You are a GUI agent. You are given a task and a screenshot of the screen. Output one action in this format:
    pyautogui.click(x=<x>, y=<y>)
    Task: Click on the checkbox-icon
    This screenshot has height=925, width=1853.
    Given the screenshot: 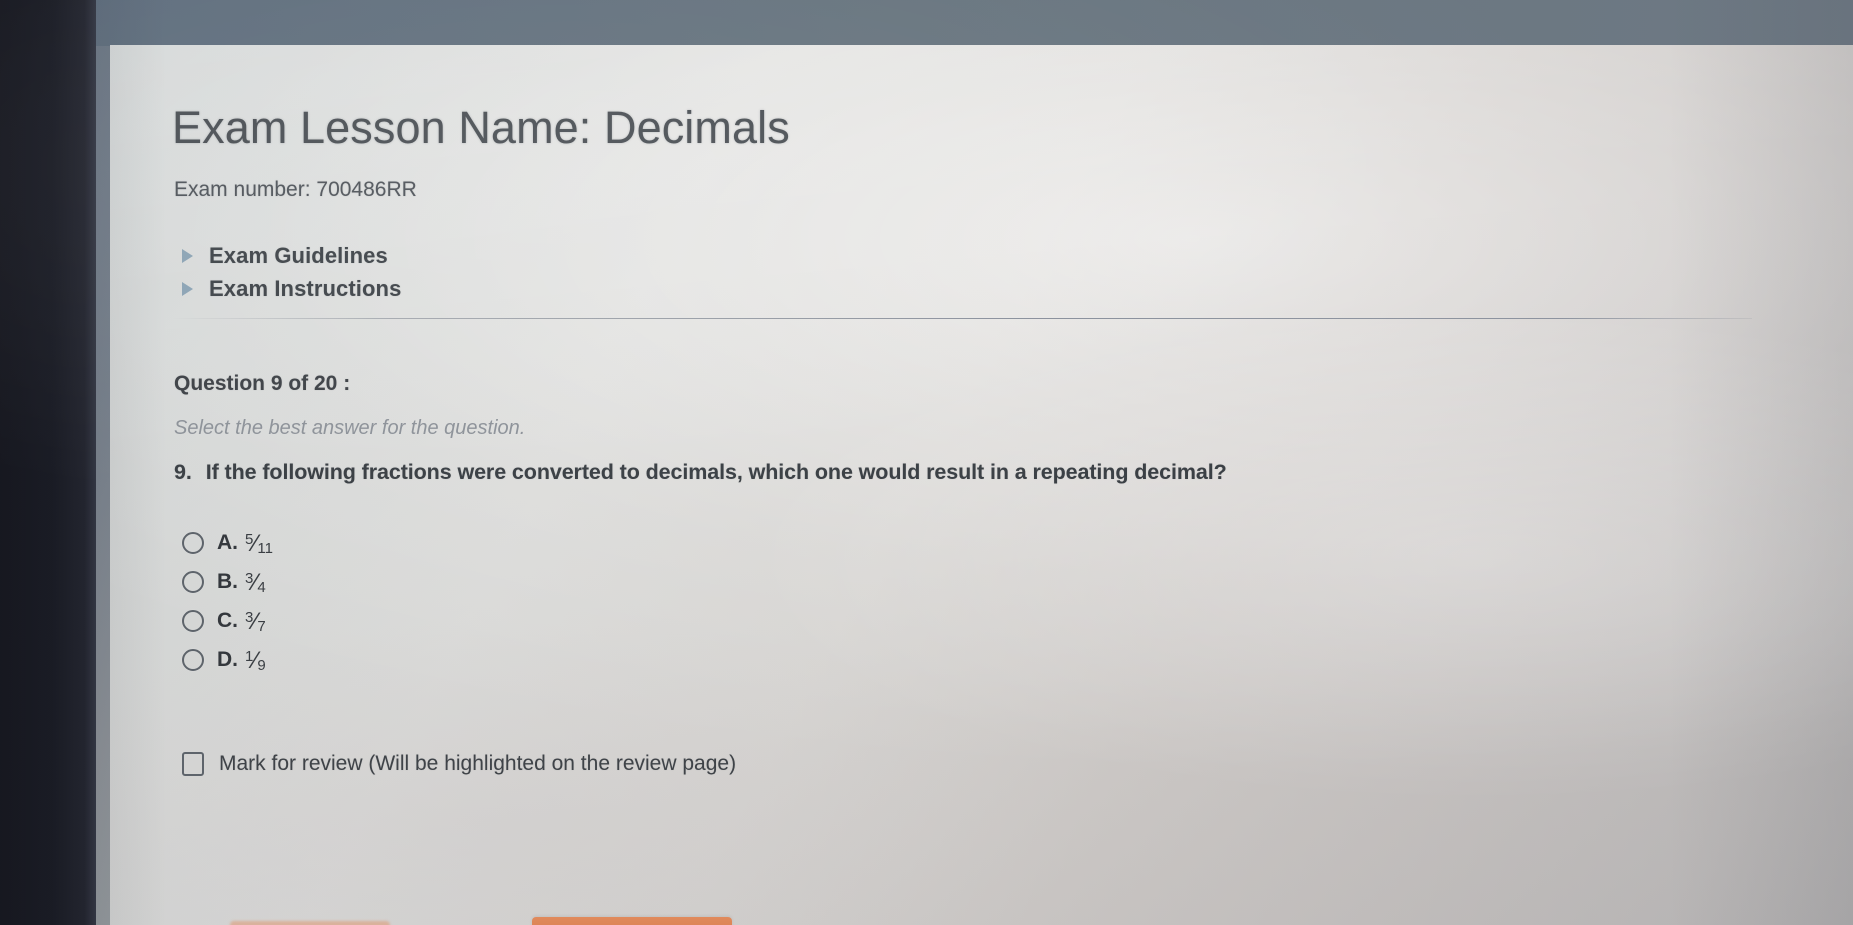 What is the action you would take?
    pyautogui.click(x=193, y=764)
    